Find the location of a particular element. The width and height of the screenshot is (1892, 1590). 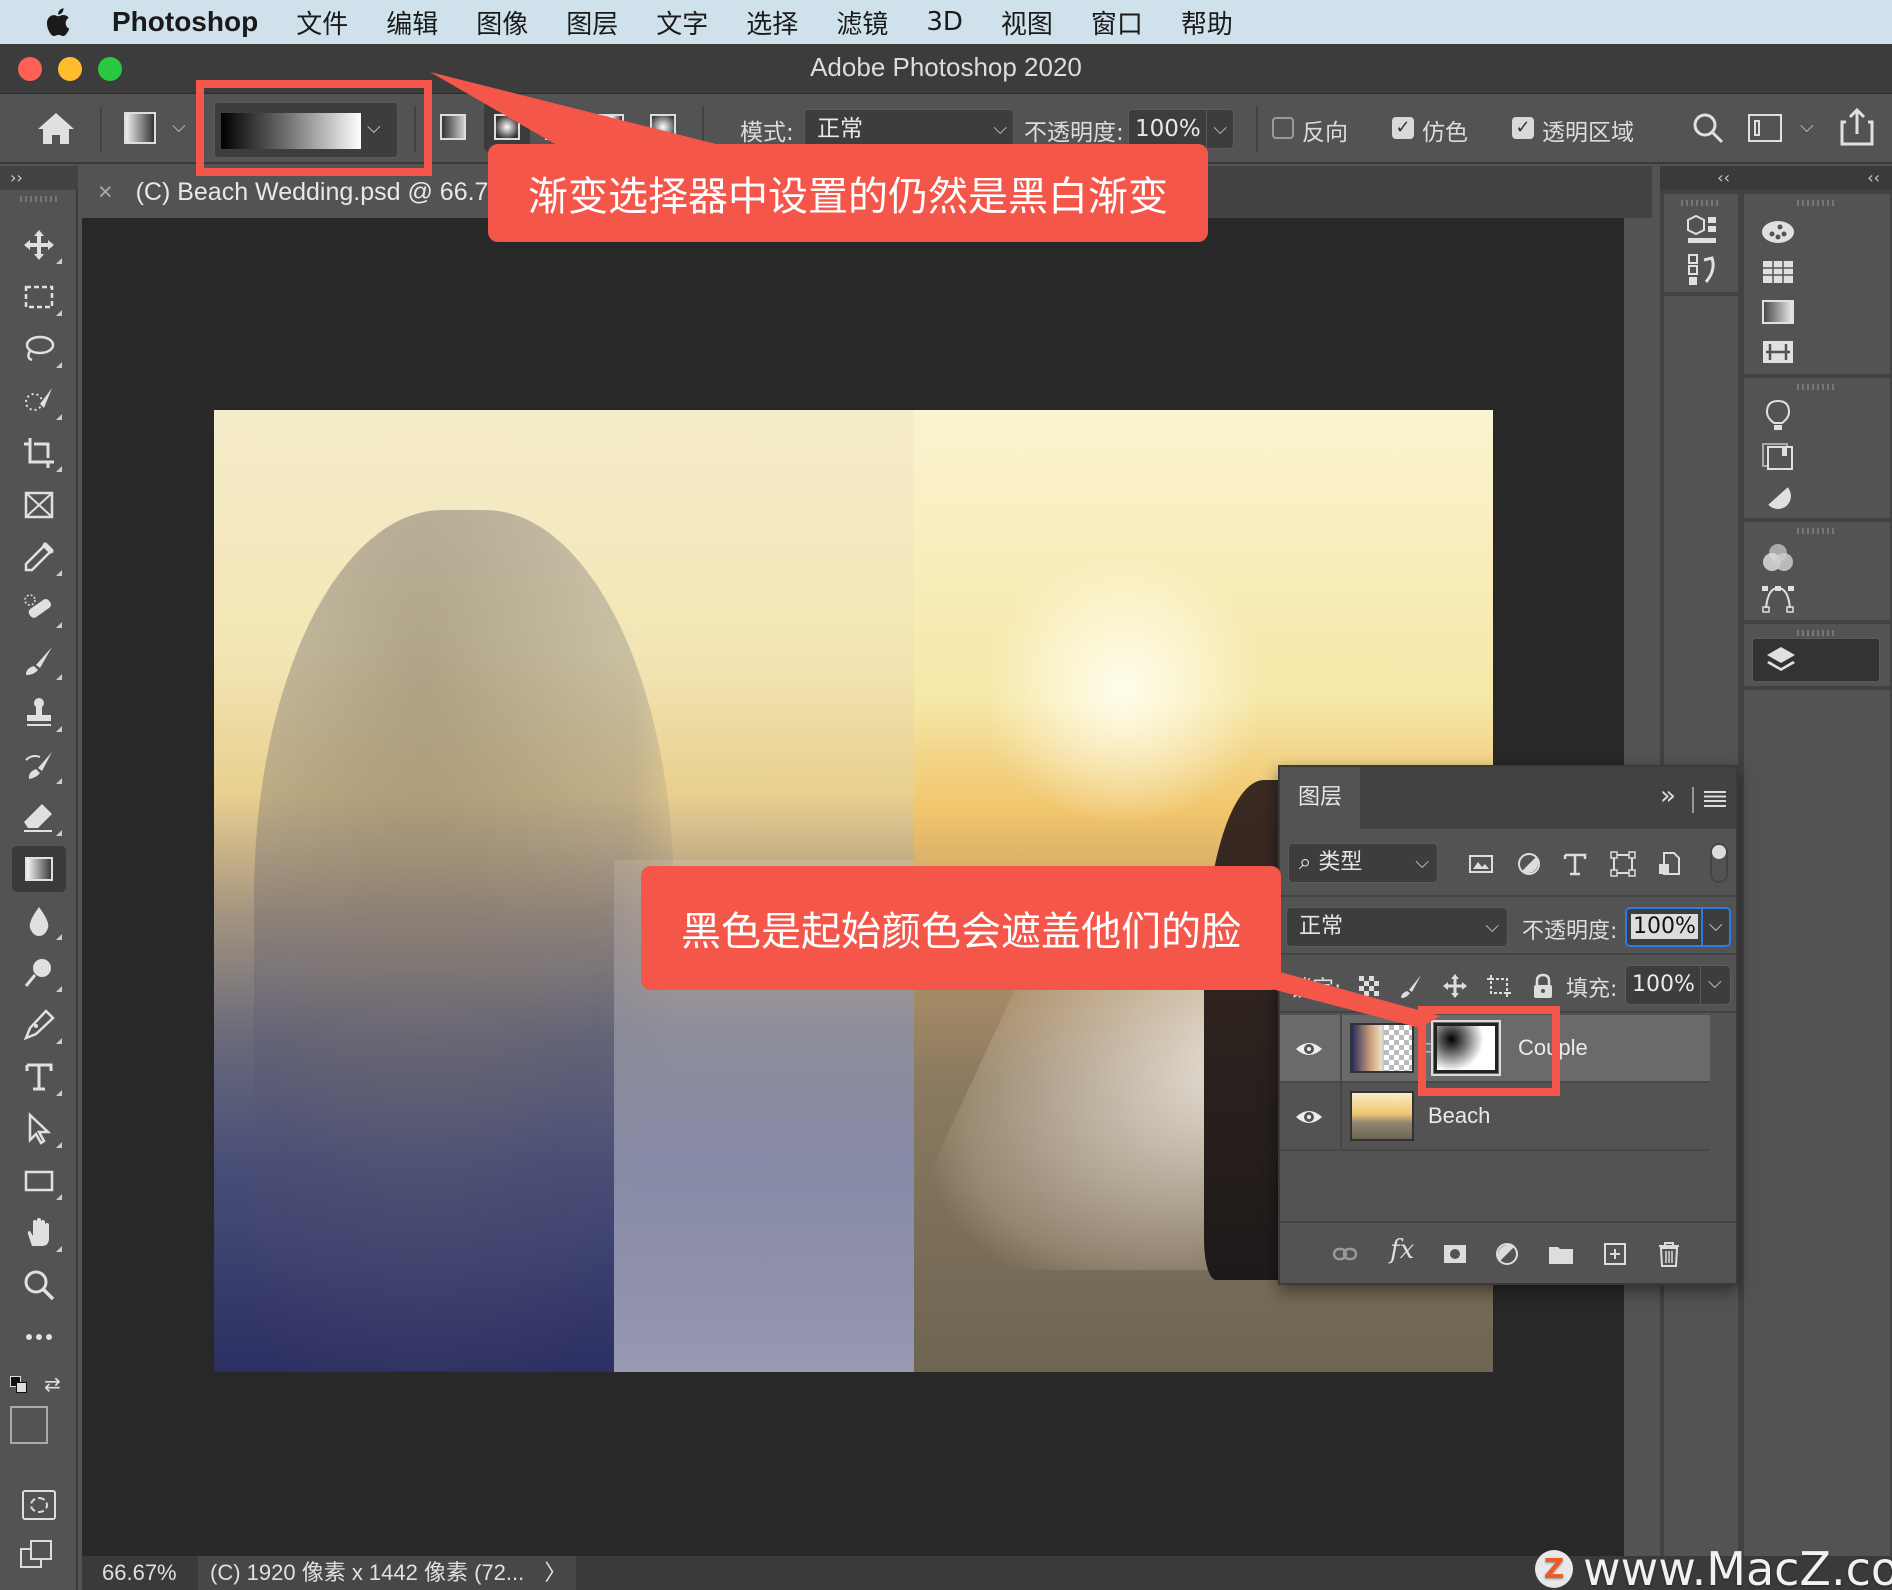

watermark-logo-icon: Z is located at coordinates (1554, 1569).